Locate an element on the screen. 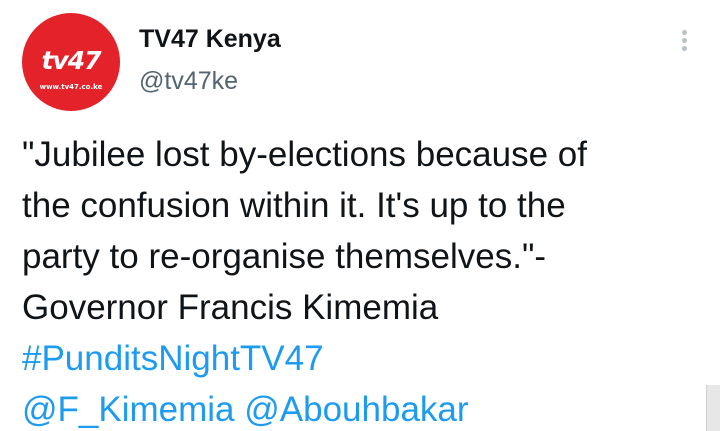  mention-link-kimemia: @F_Kimemia is located at coordinates (128, 409).